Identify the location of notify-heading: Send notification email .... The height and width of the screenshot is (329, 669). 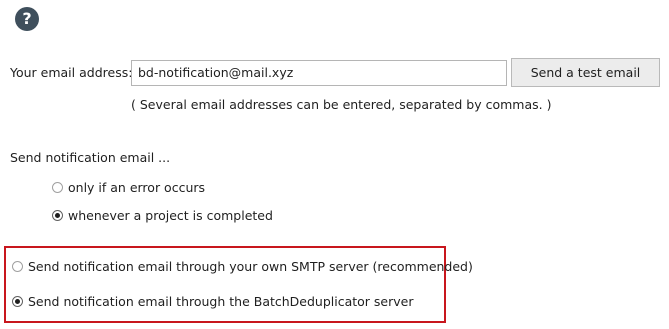
(90, 157).